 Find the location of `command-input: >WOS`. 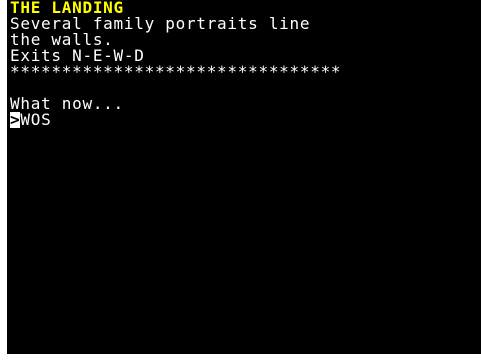

command-input: >WOS is located at coordinates (30, 120).